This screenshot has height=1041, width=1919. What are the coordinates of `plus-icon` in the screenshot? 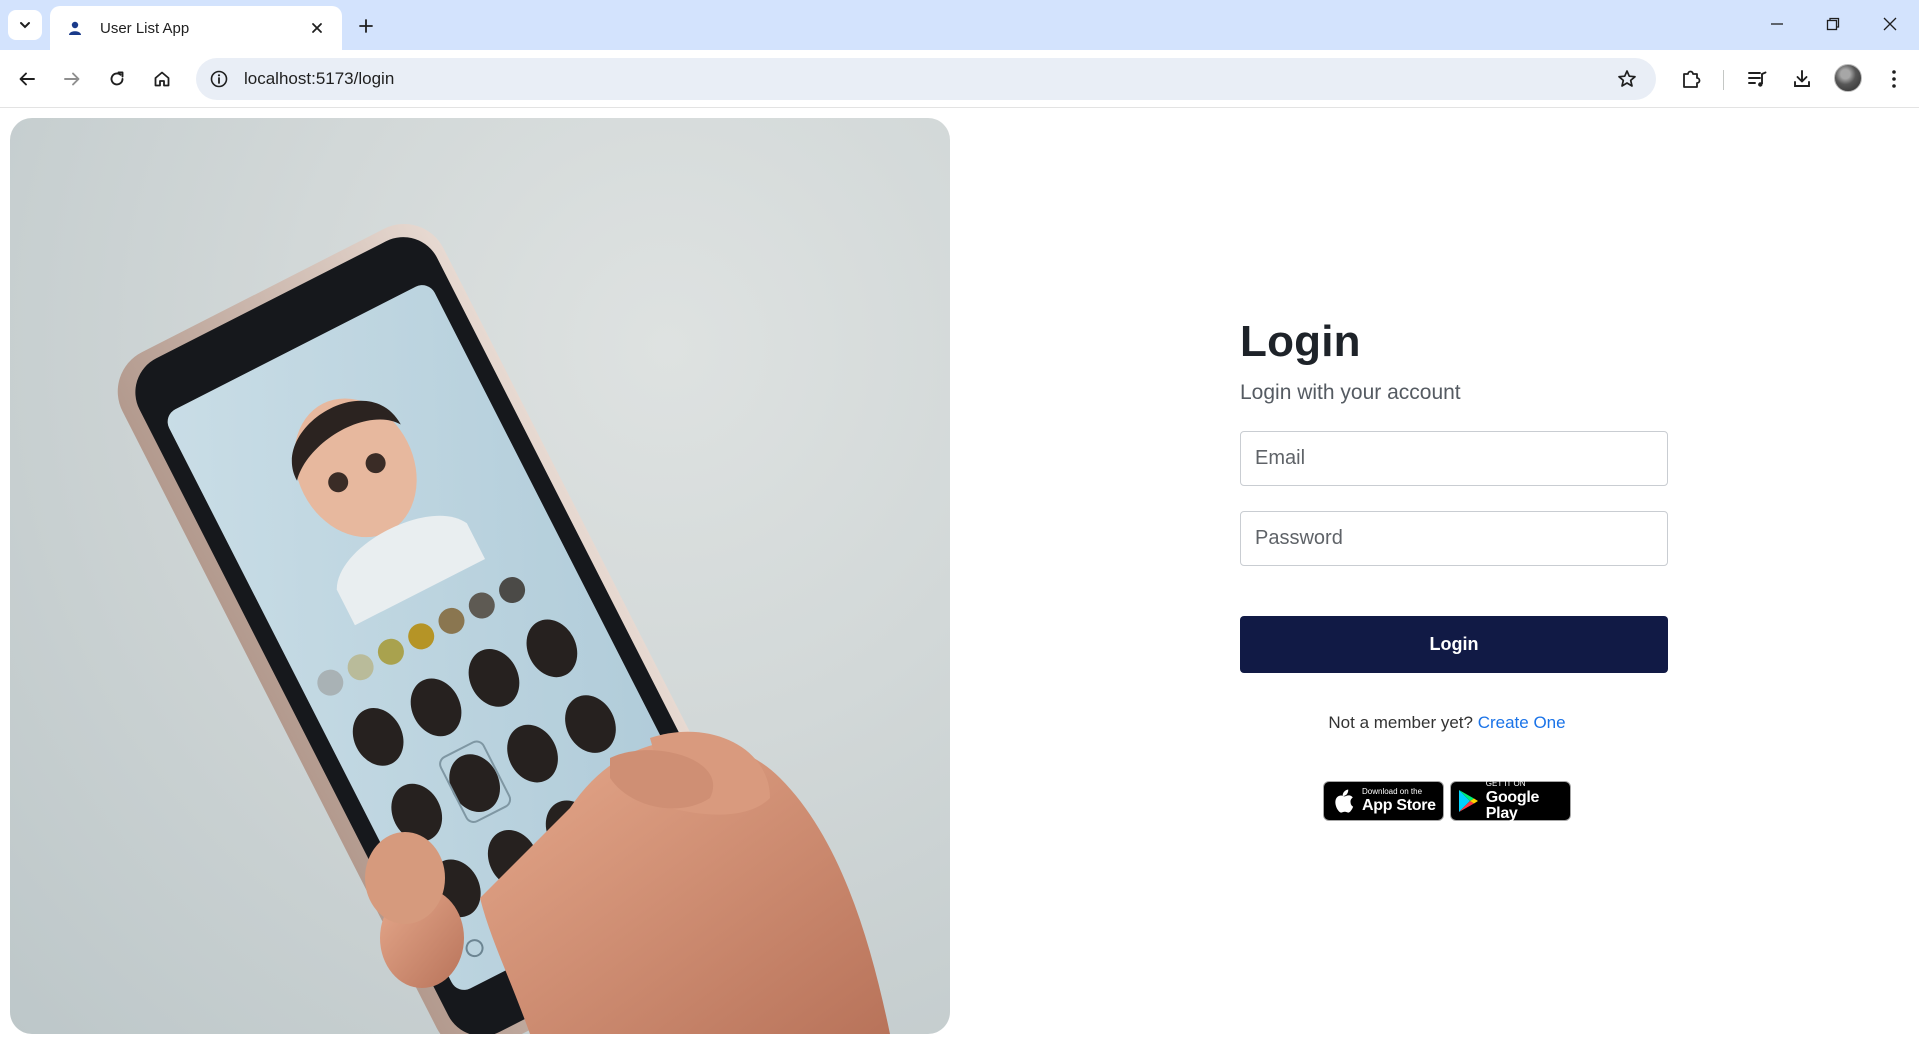 It's located at (366, 26).